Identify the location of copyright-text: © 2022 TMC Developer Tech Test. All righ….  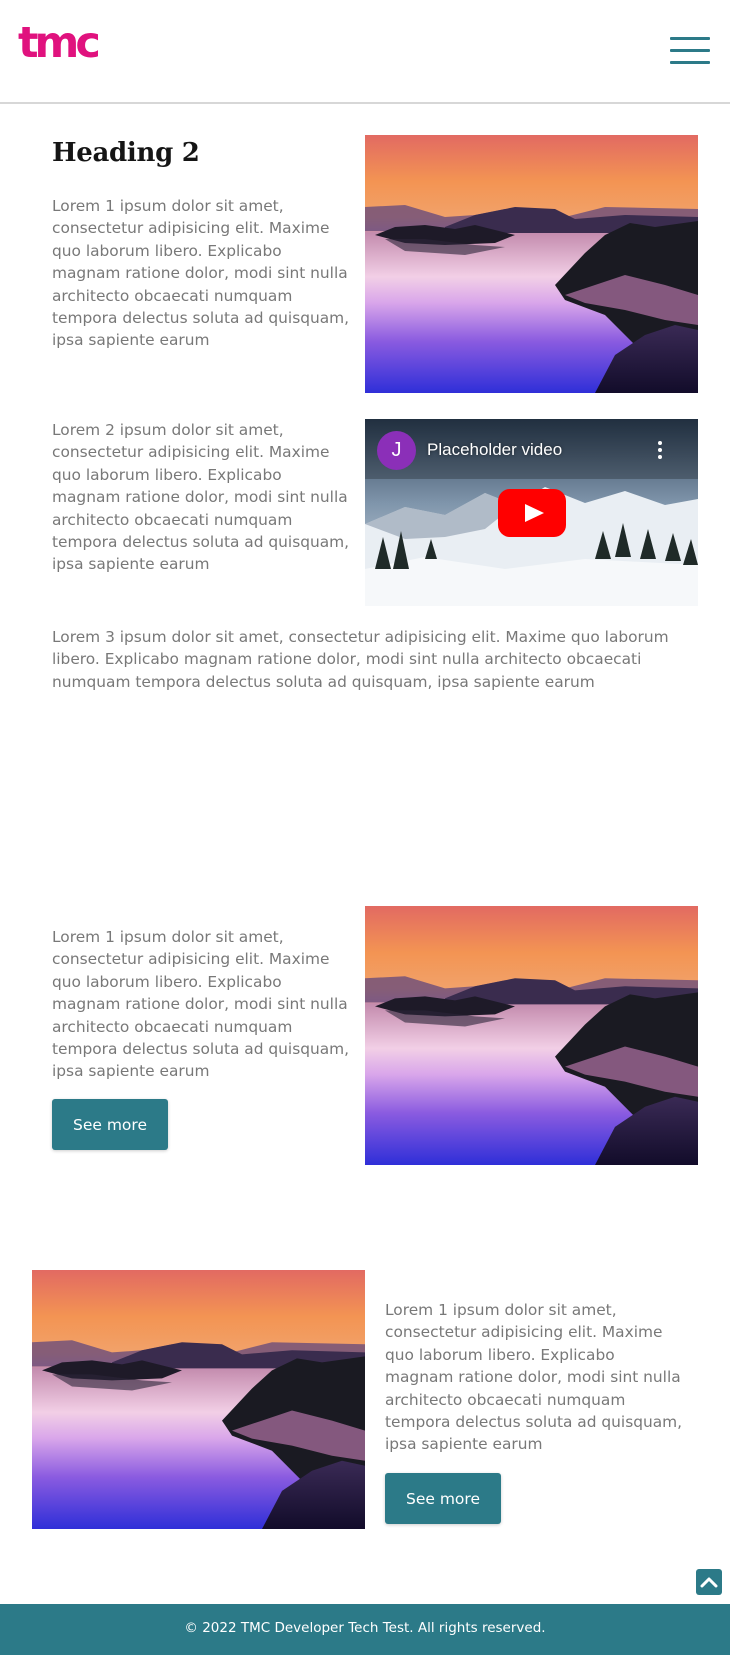
(365, 1628).